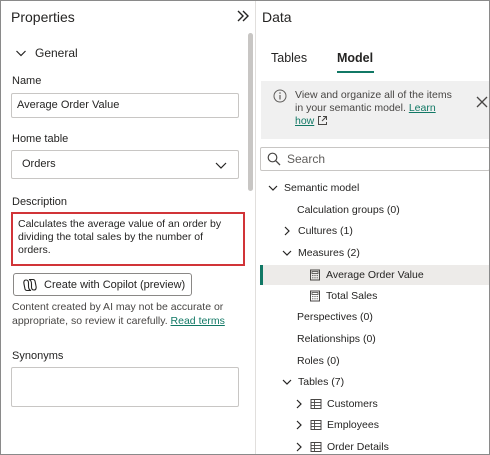 The width and height of the screenshot is (490, 455). What do you see at coordinates (280, 96) in the screenshot?
I see `info-icon` at bounding box center [280, 96].